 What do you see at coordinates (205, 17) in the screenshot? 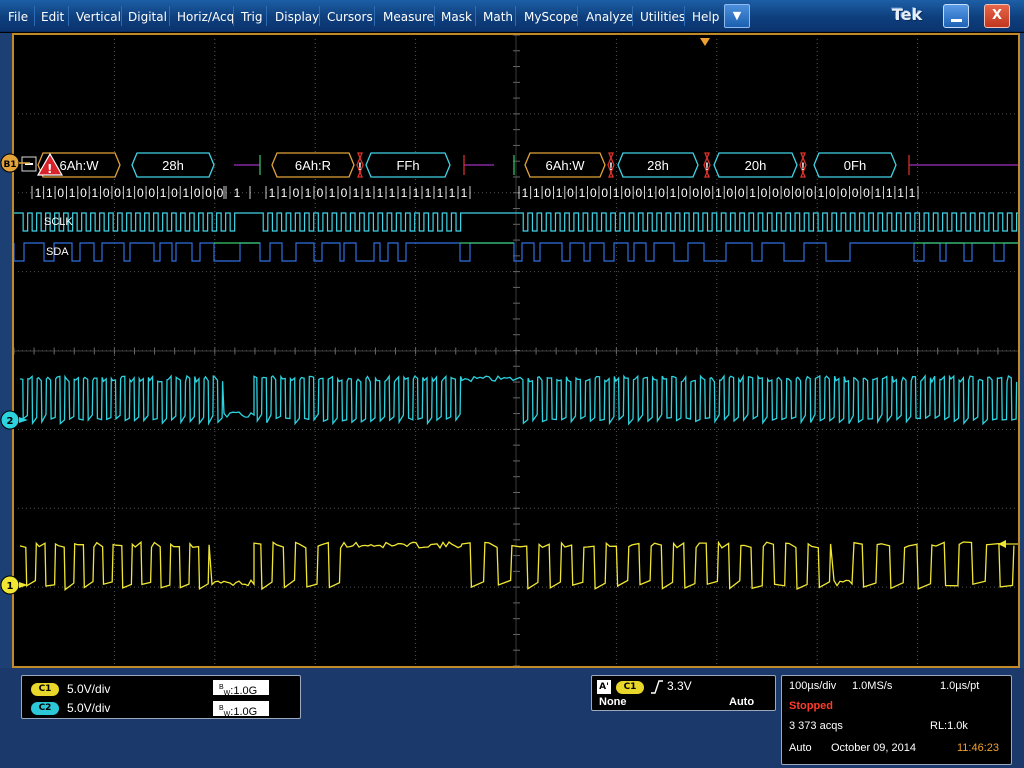
I see `menu-horiz-acq: Horiz/Acq` at bounding box center [205, 17].